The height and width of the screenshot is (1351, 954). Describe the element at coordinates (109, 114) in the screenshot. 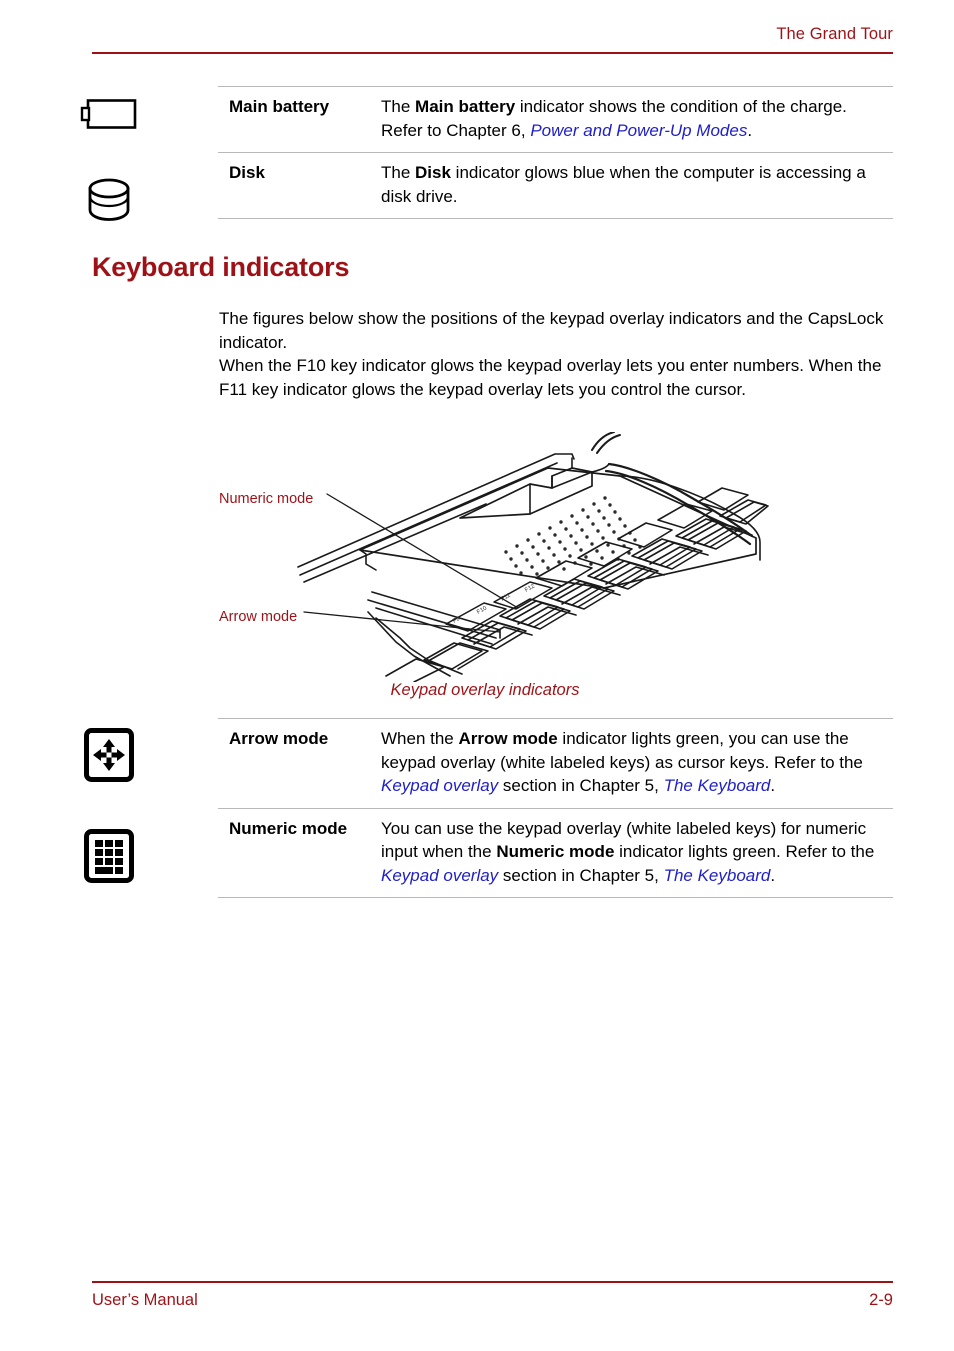

I see `battery-icon` at that location.